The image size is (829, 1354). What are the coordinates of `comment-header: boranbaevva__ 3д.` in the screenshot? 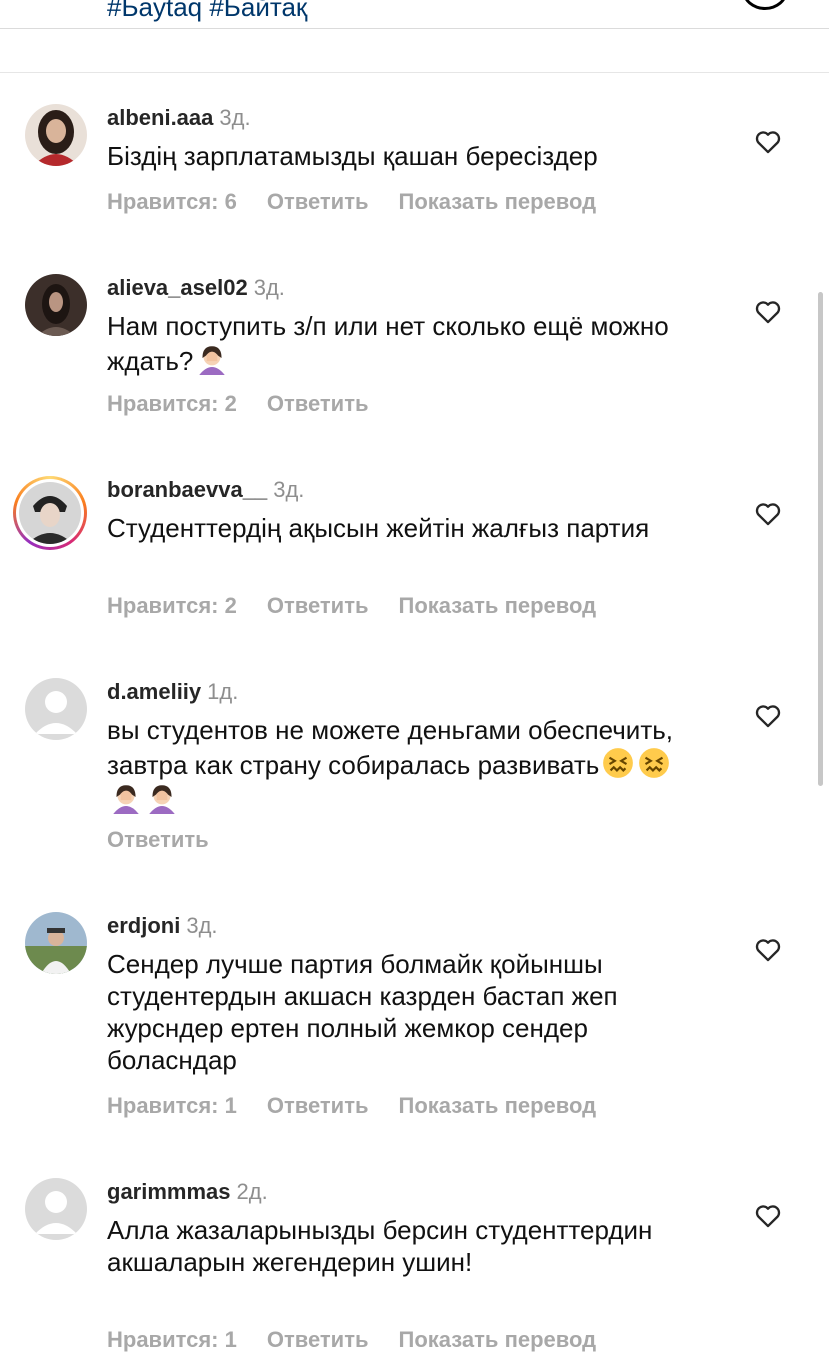 It's located at (205, 490).